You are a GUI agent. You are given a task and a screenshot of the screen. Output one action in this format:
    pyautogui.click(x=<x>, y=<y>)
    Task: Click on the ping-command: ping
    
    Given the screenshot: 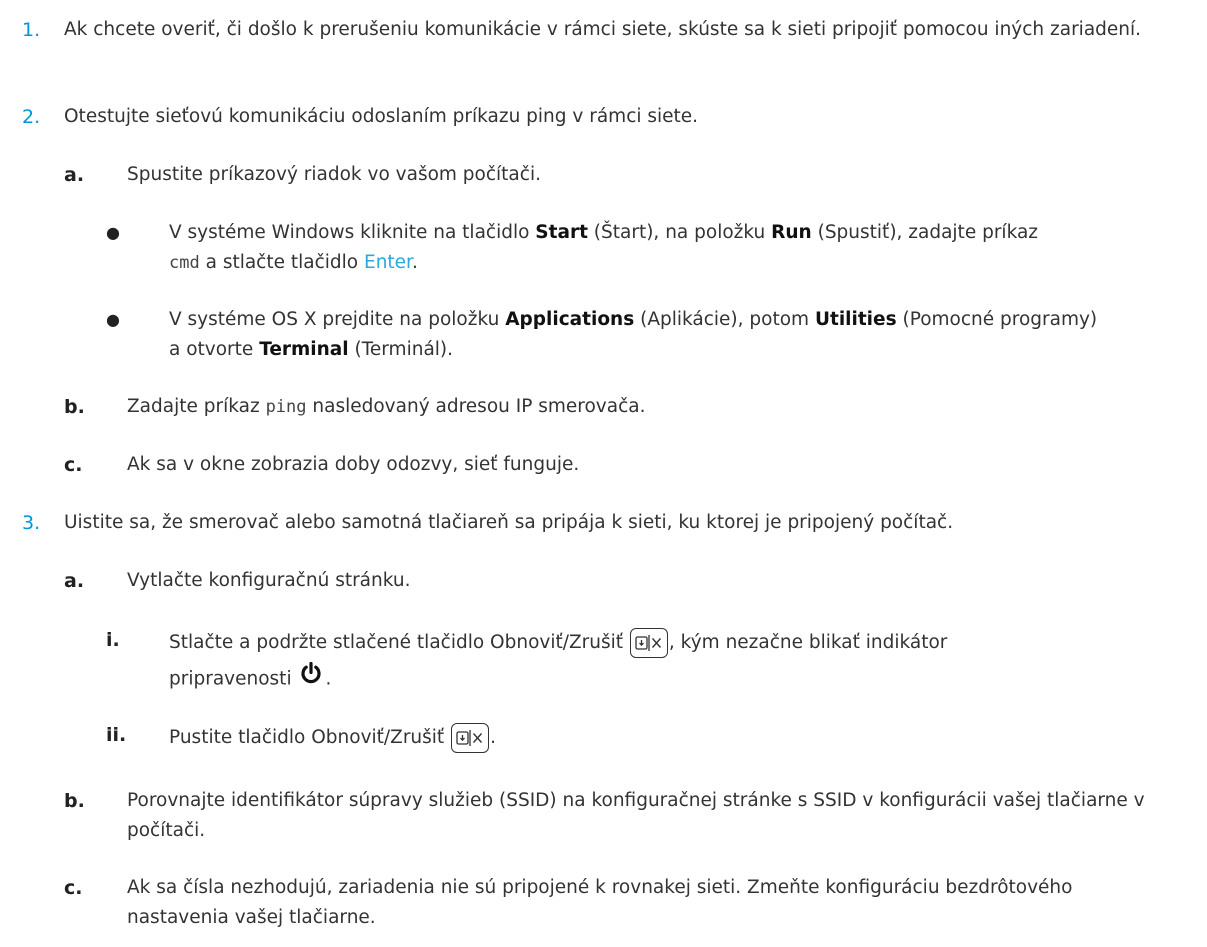 What is the action you would take?
    pyautogui.click(x=286, y=407)
    